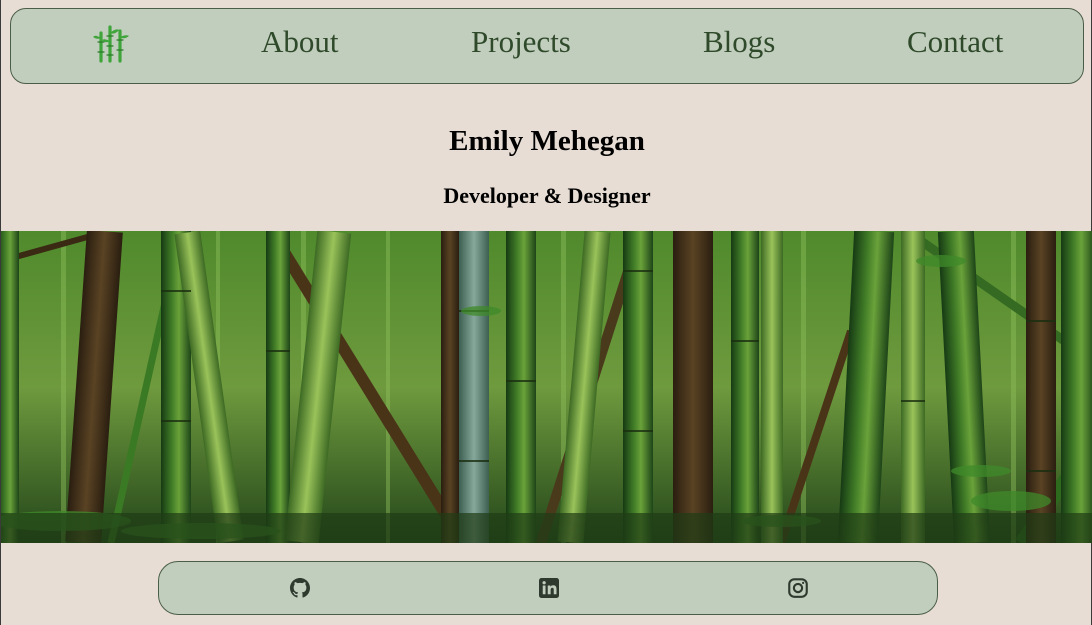  I want to click on nav-link-blogs: Blogs, so click(739, 42).